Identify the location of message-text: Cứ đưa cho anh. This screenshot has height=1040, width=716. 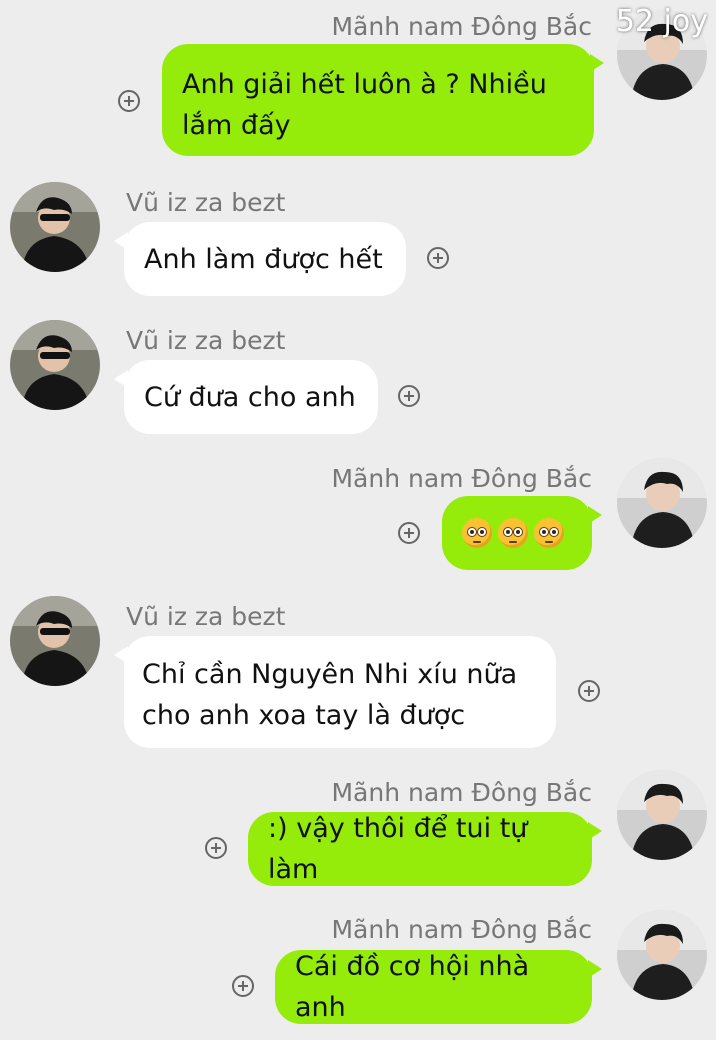
(250, 397).